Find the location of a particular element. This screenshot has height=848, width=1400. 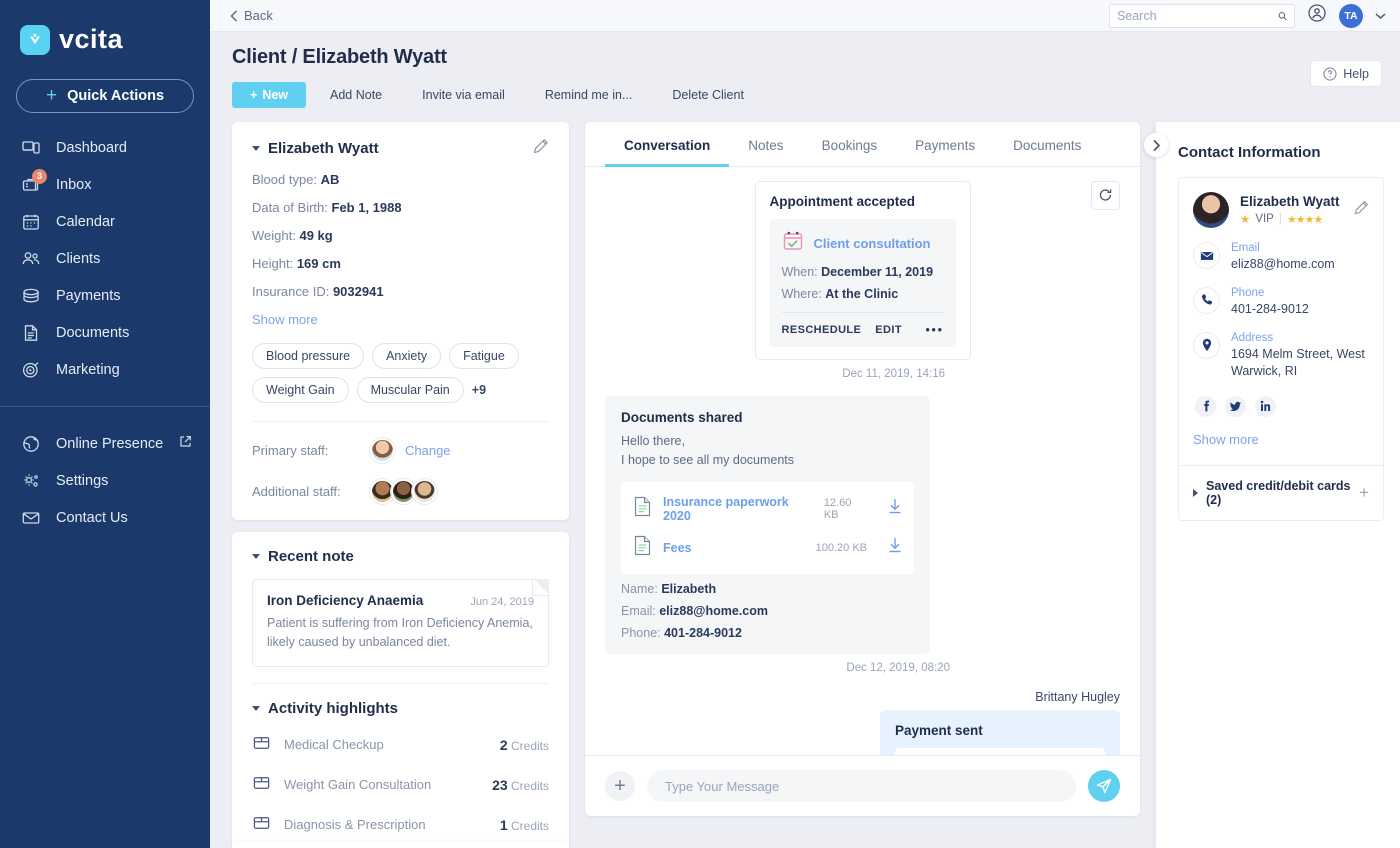

crown-icon: ★ is located at coordinates (1245, 220).